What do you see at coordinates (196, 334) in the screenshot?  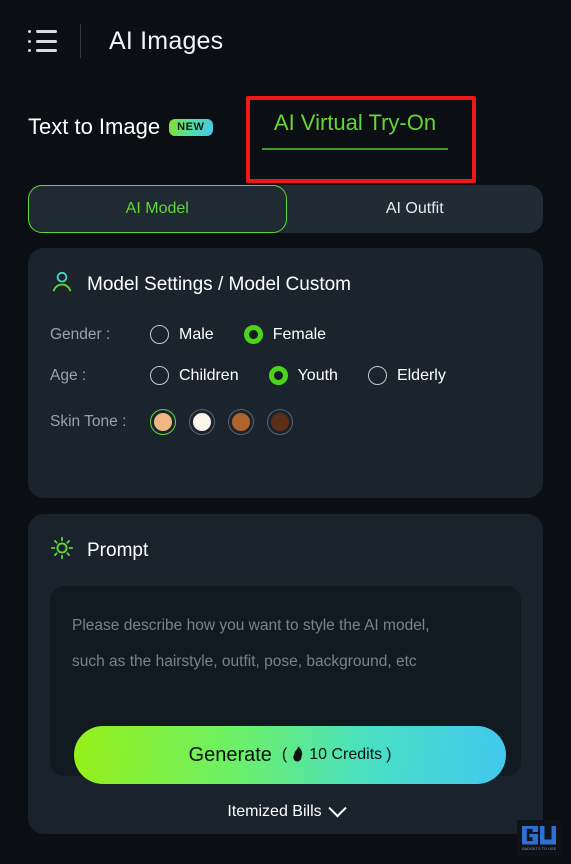 I see `gender-option-male-label: Male` at bounding box center [196, 334].